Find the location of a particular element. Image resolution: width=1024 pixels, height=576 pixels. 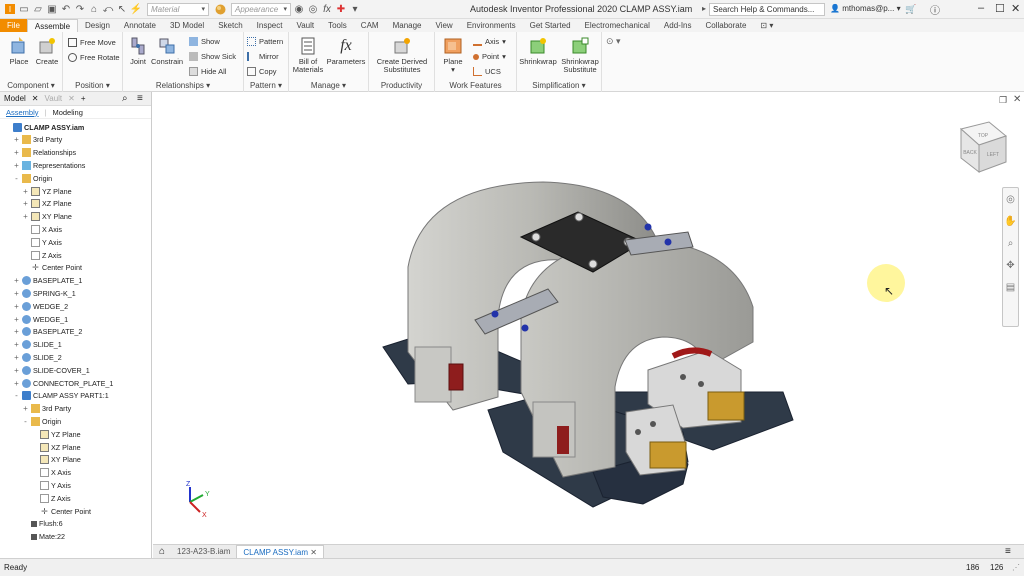

home-icon: ⌂ is located at coordinates (94, 9).